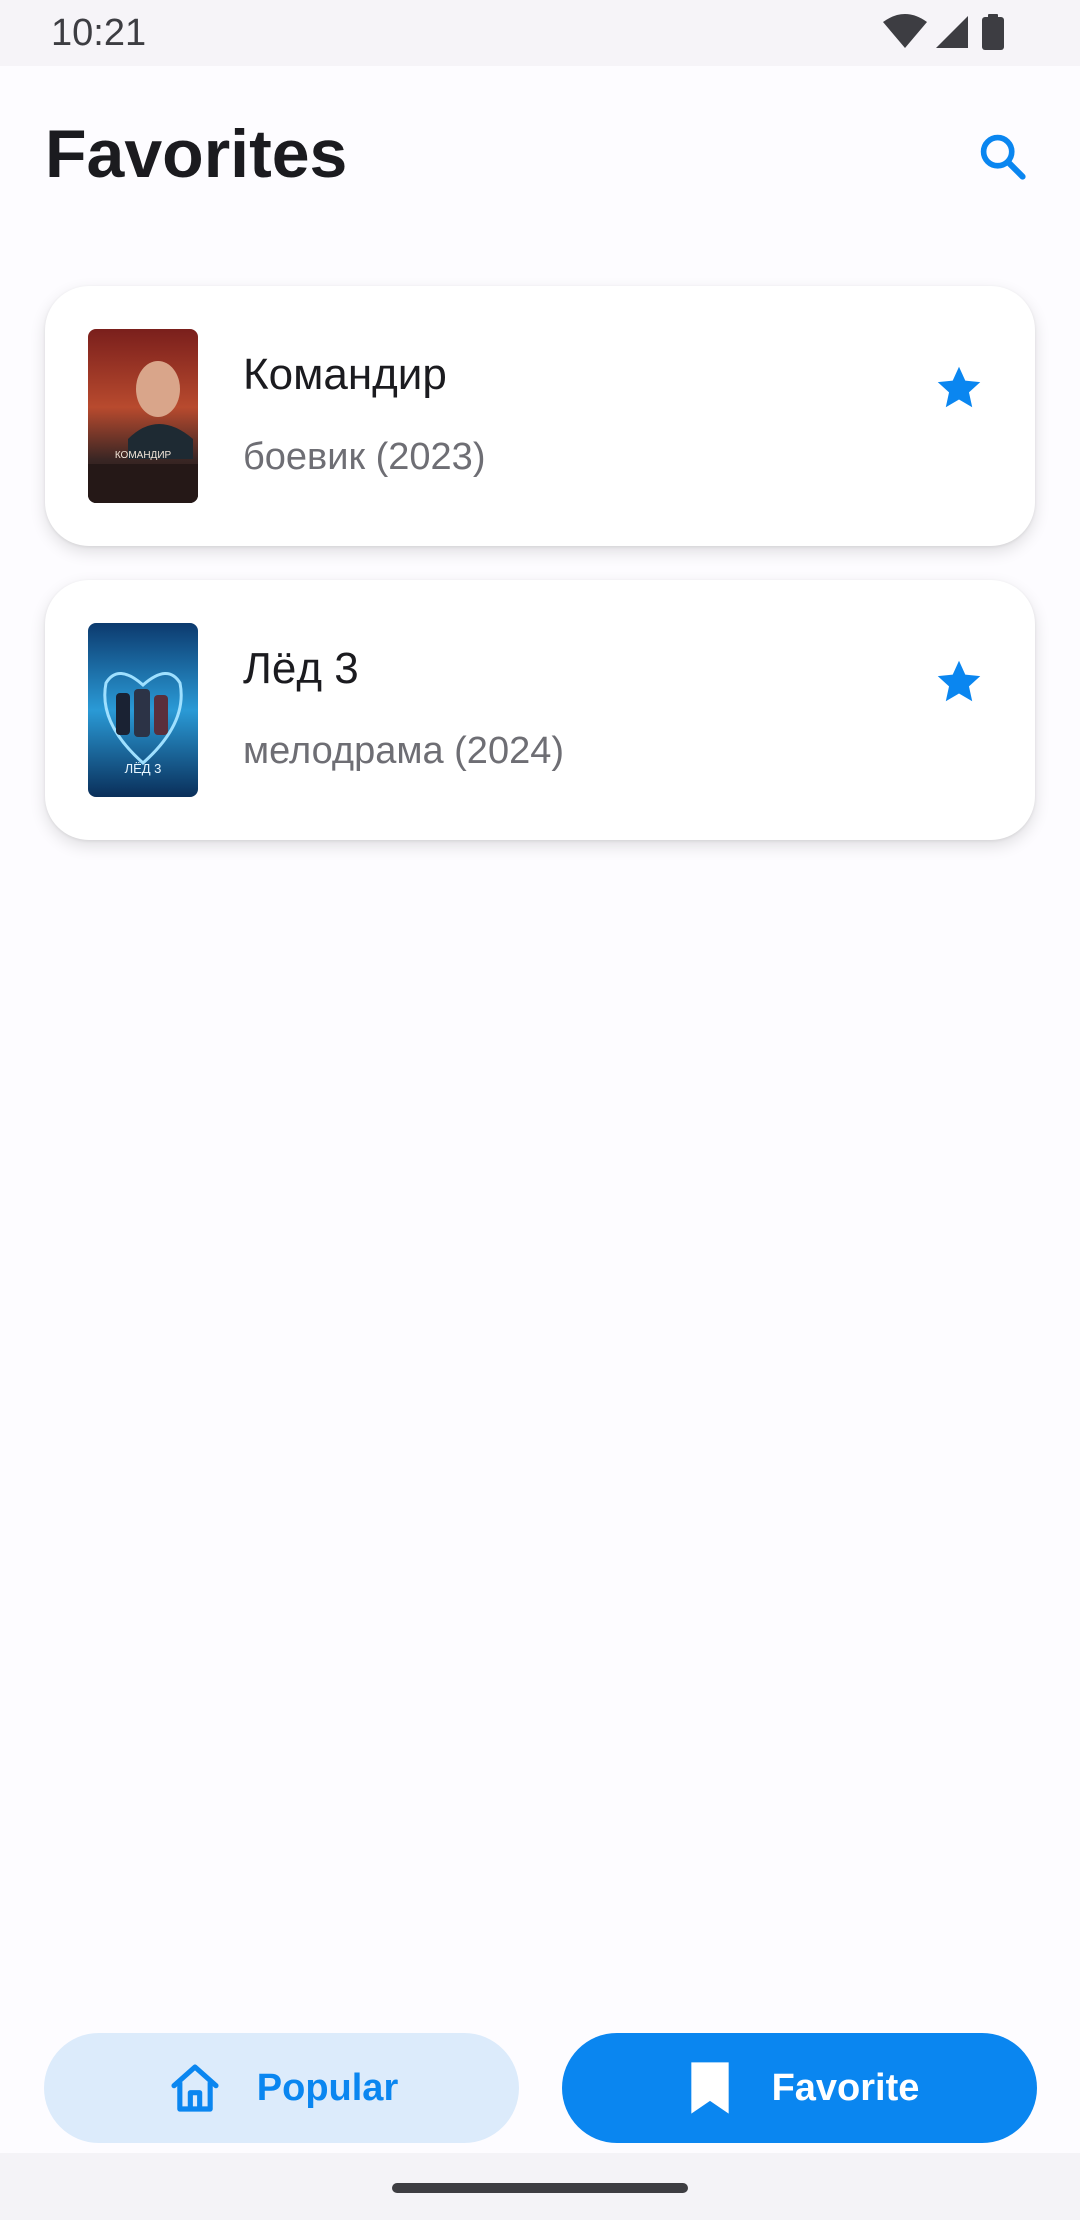 The height and width of the screenshot is (2220, 1080). I want to click on signal-icon, so click(952, 32).